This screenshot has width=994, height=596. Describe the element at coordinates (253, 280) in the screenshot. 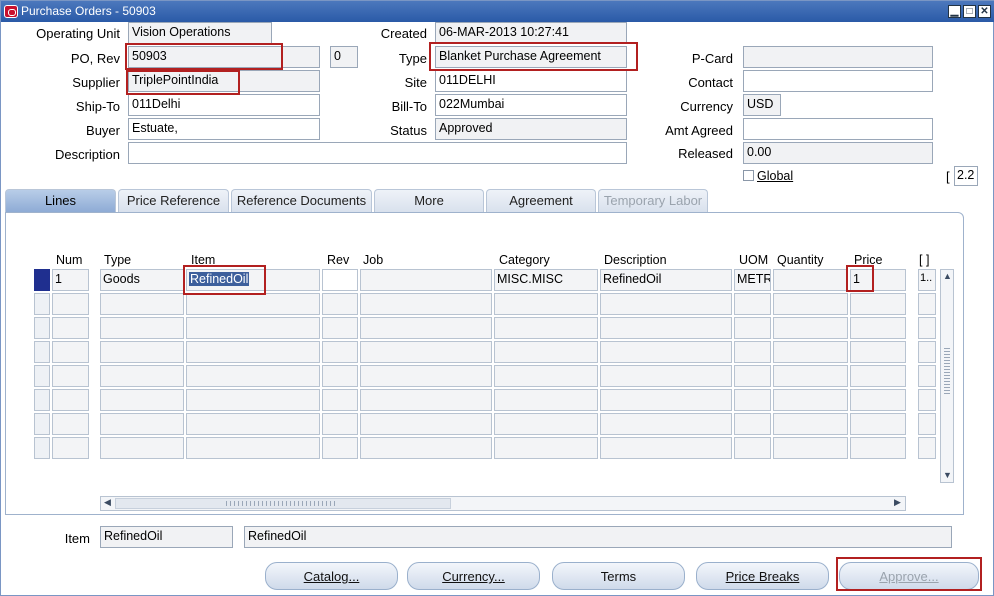

I see `line-item-cell: RefinedOil` at that location.